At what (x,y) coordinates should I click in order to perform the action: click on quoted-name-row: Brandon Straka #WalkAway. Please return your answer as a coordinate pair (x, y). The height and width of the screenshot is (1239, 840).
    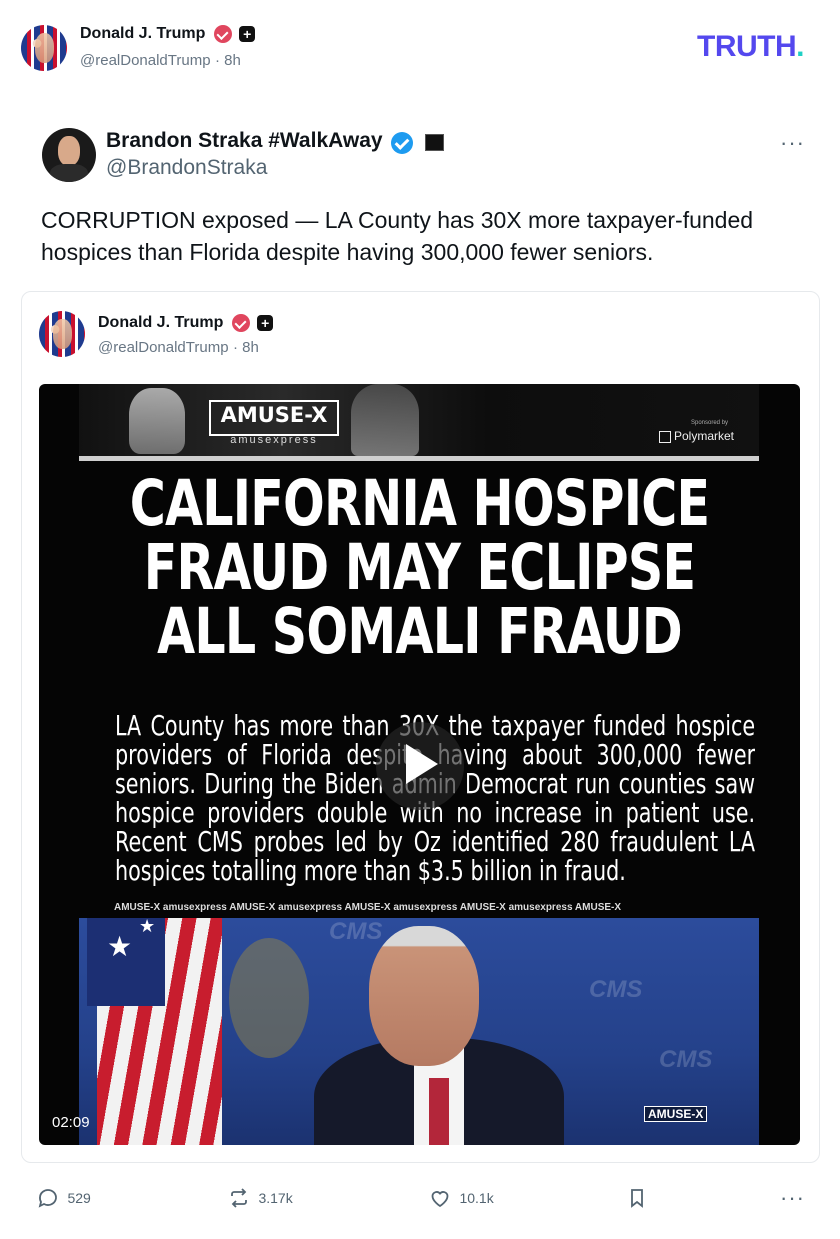
    Looking at the image, I should click on (275, 141).